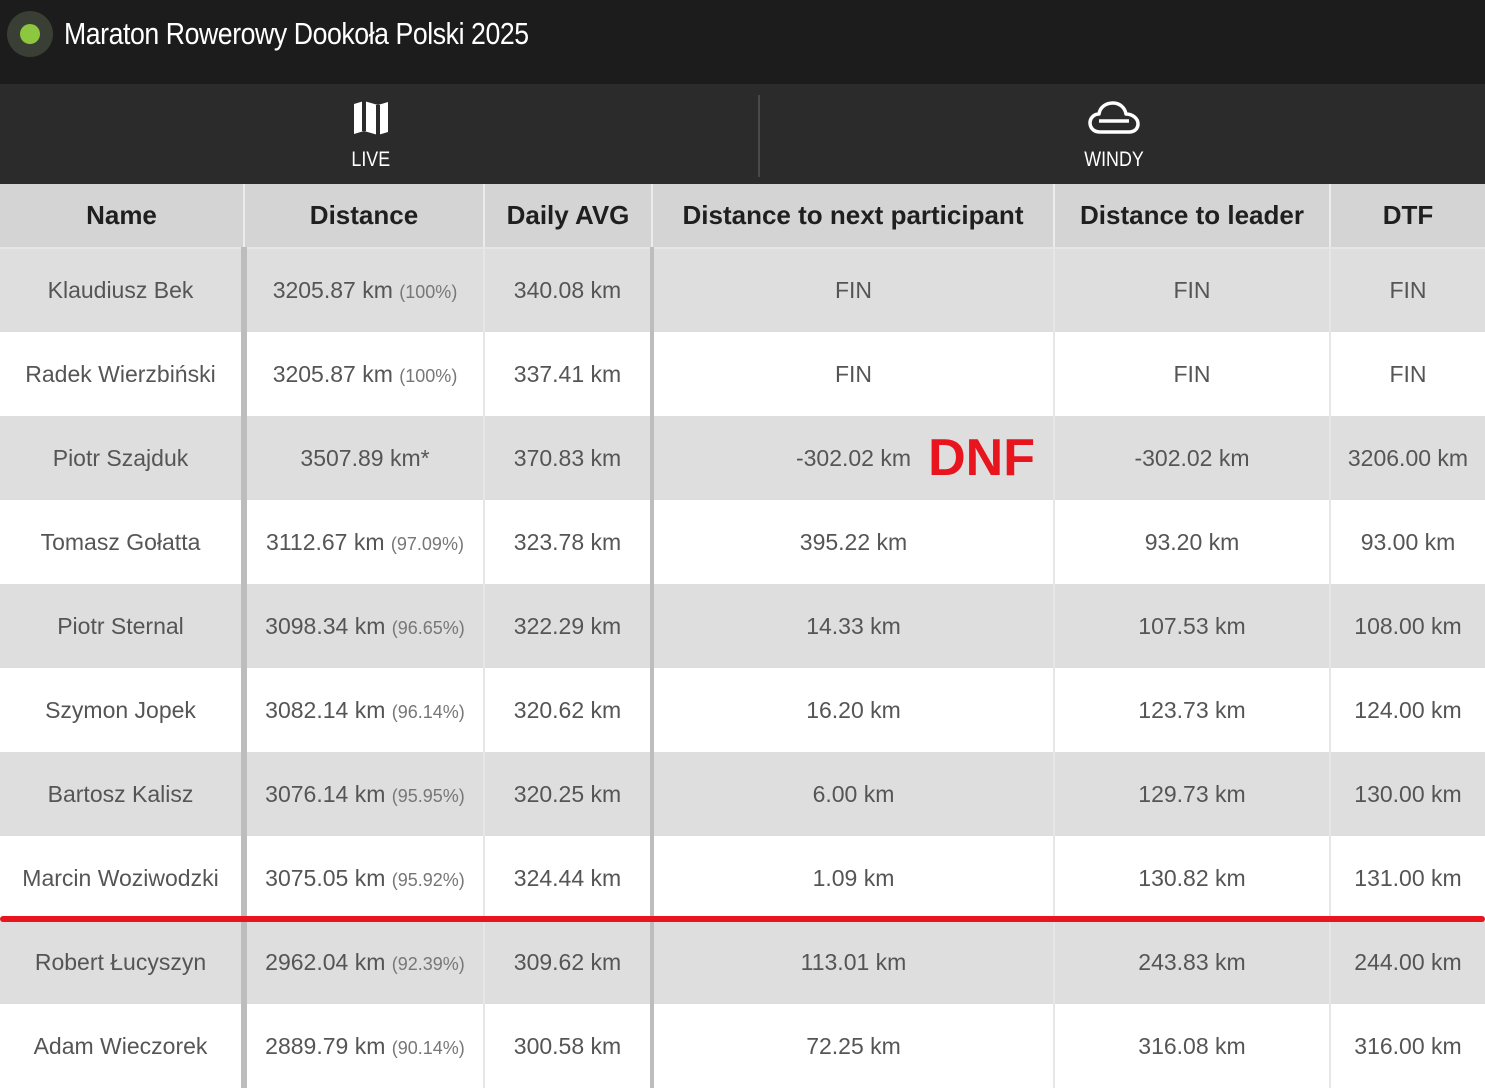 The image size is (1485, 1088). What do you see at coordinates (428, 963) in the screenshot?
I see `distance-percent: (92.39%)` at bounding box center [428, 963].